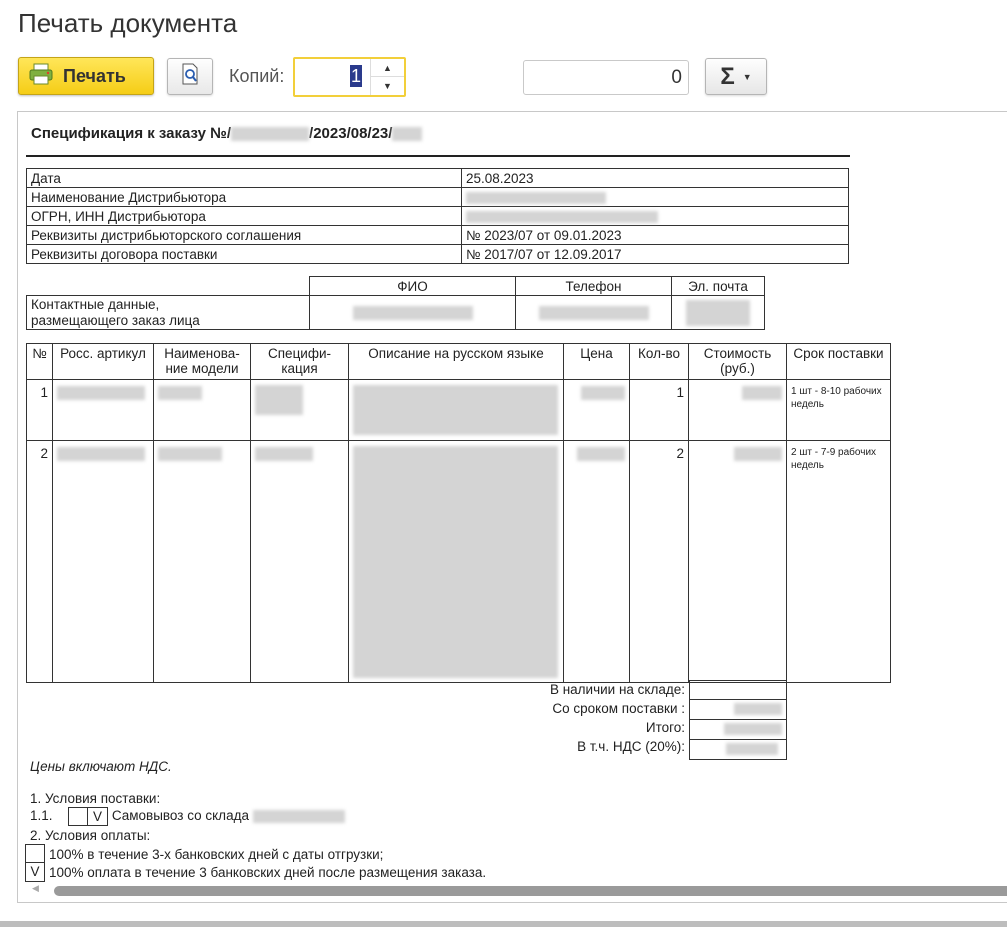  I want to click on totals-vat-value, so click(738, 750).